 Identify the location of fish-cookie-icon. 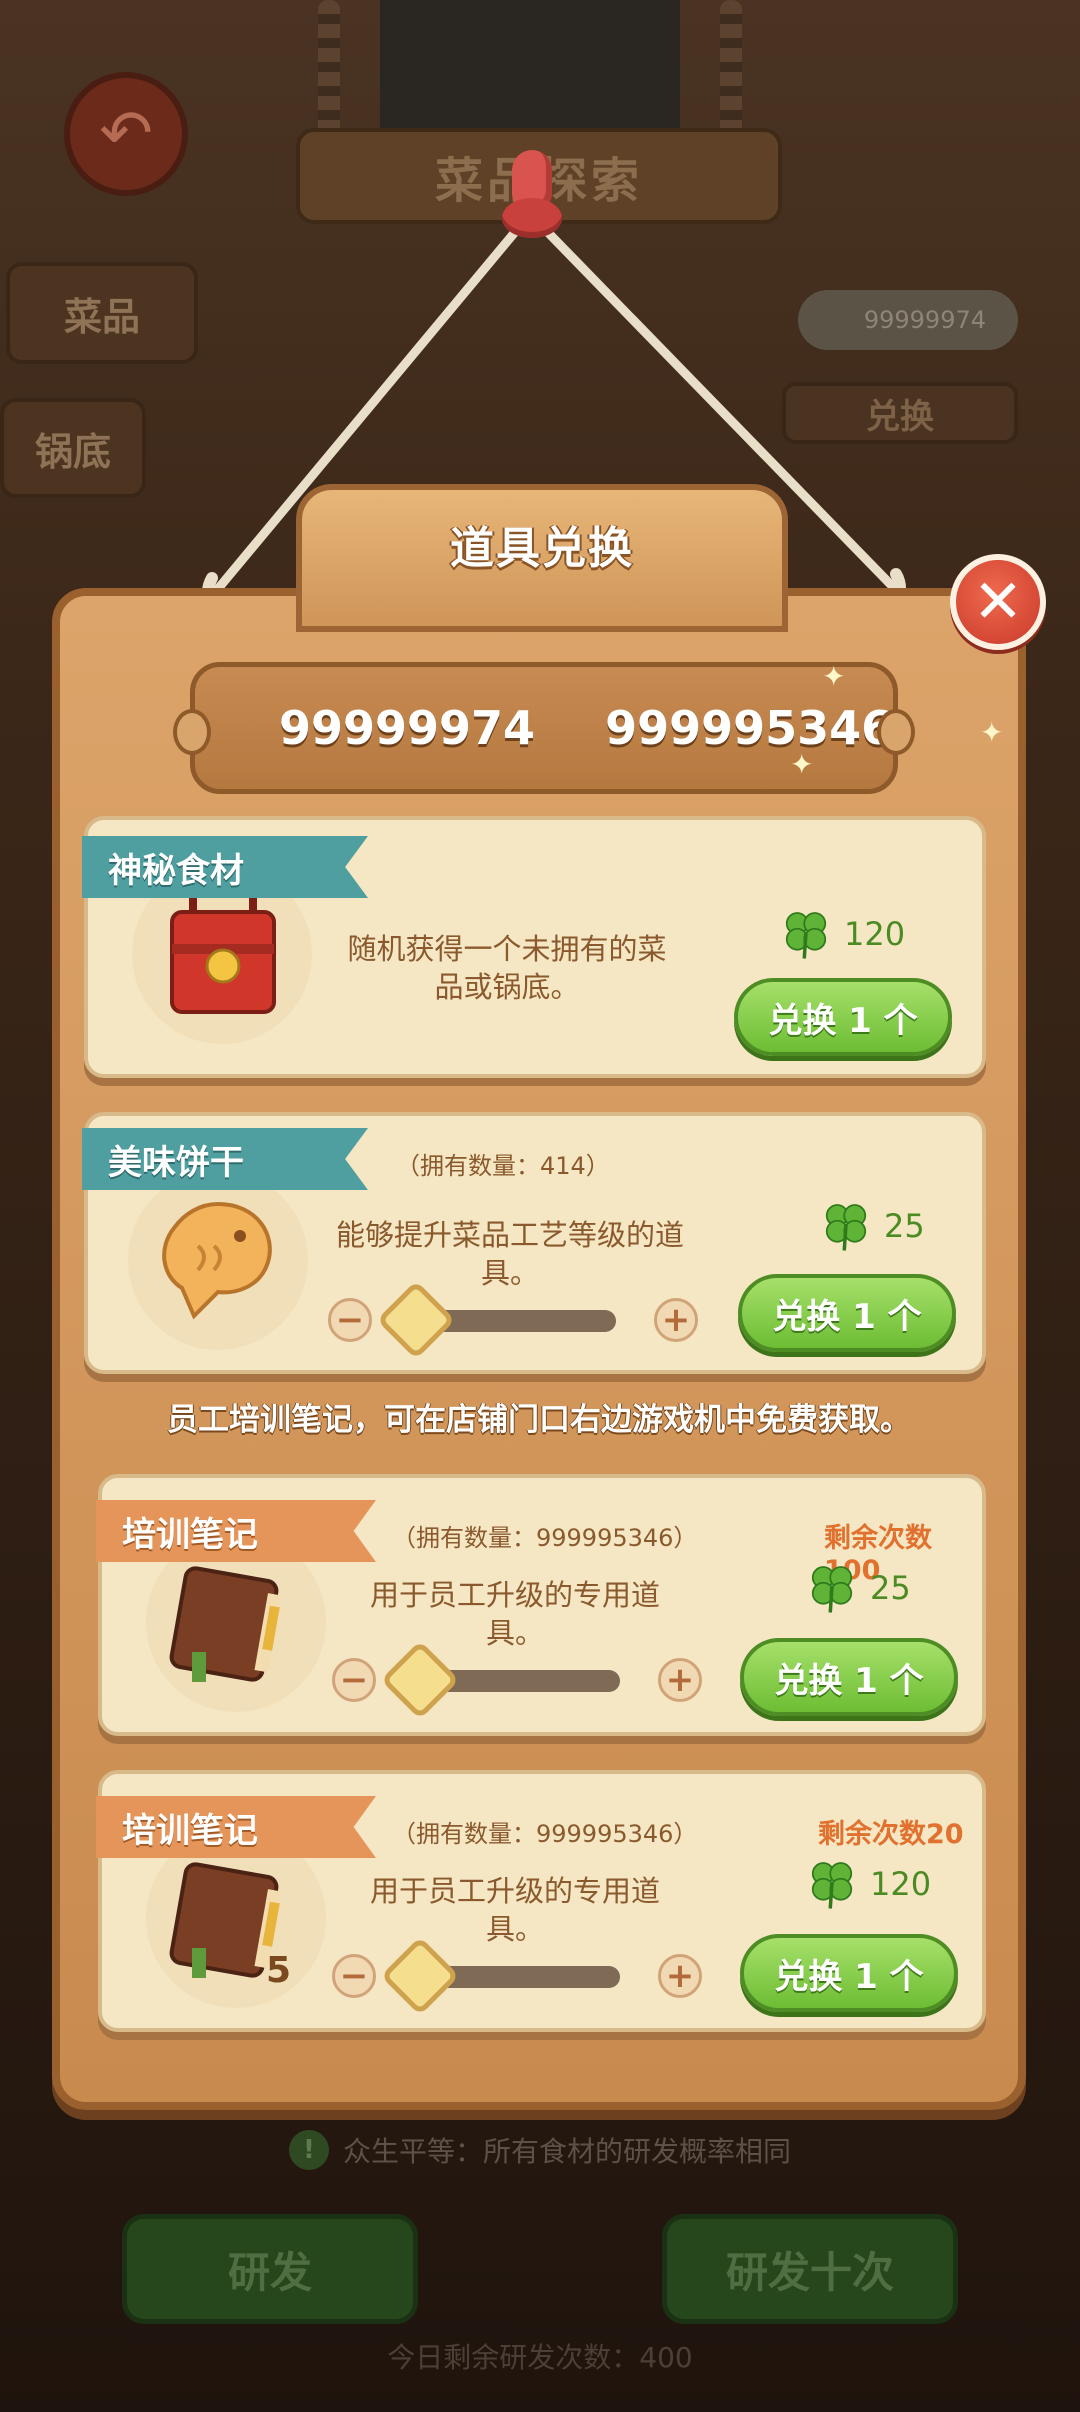
(217, 1260).